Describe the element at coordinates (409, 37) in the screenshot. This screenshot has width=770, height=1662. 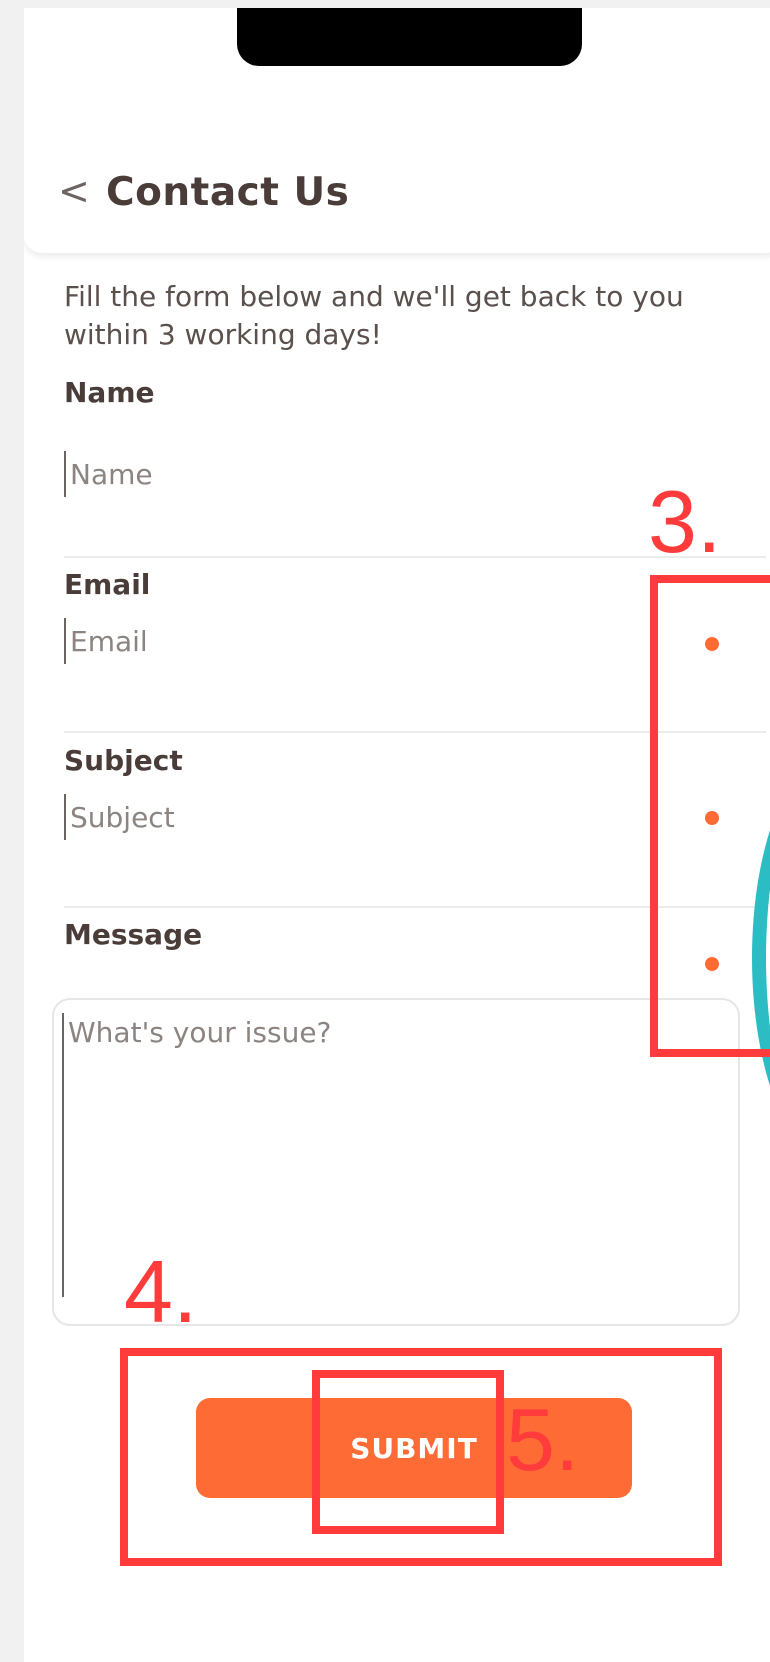
I see `device-notch` at that location.